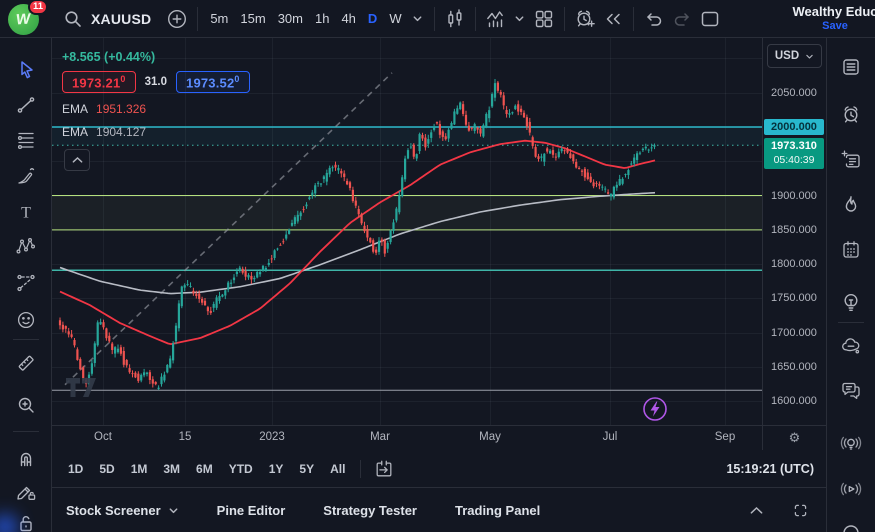  What do you see at coordinates (794, 56) in the screenshot?
I see `currency-selector: USD` at bounding box center [794, 56].